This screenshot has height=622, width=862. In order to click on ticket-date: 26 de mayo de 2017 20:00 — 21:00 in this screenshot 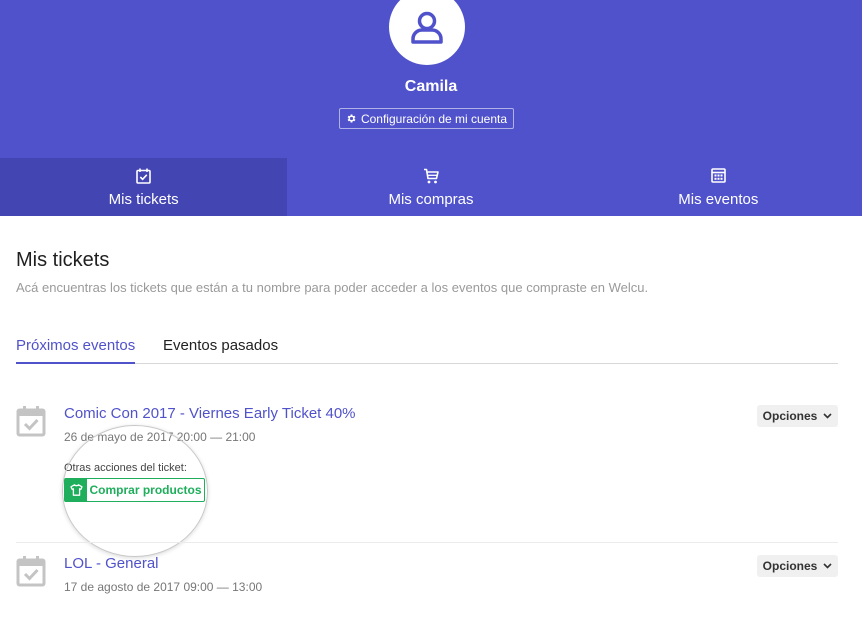, I will do `click(160, 437)`.